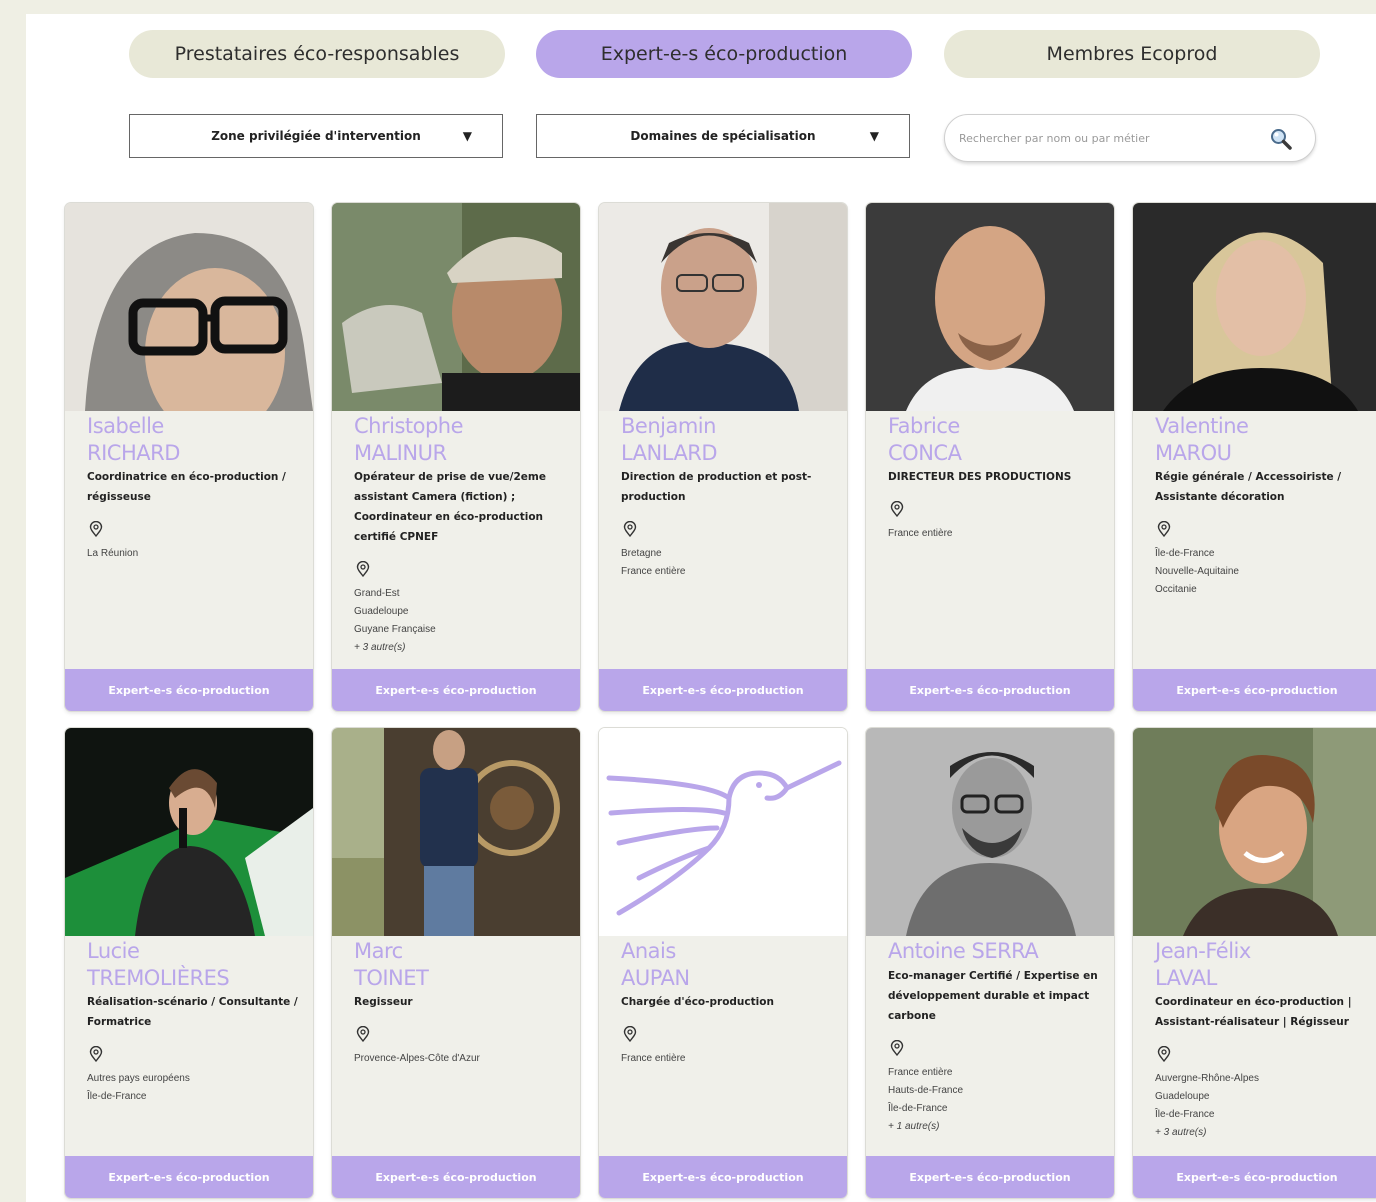 This screenshot has width=1376, height=1202. What do you see at coordinates (914, 1126) in the screenshot?
I see `more-zones-count: + 1 autre(s)` at bounding box center [914, 1126].